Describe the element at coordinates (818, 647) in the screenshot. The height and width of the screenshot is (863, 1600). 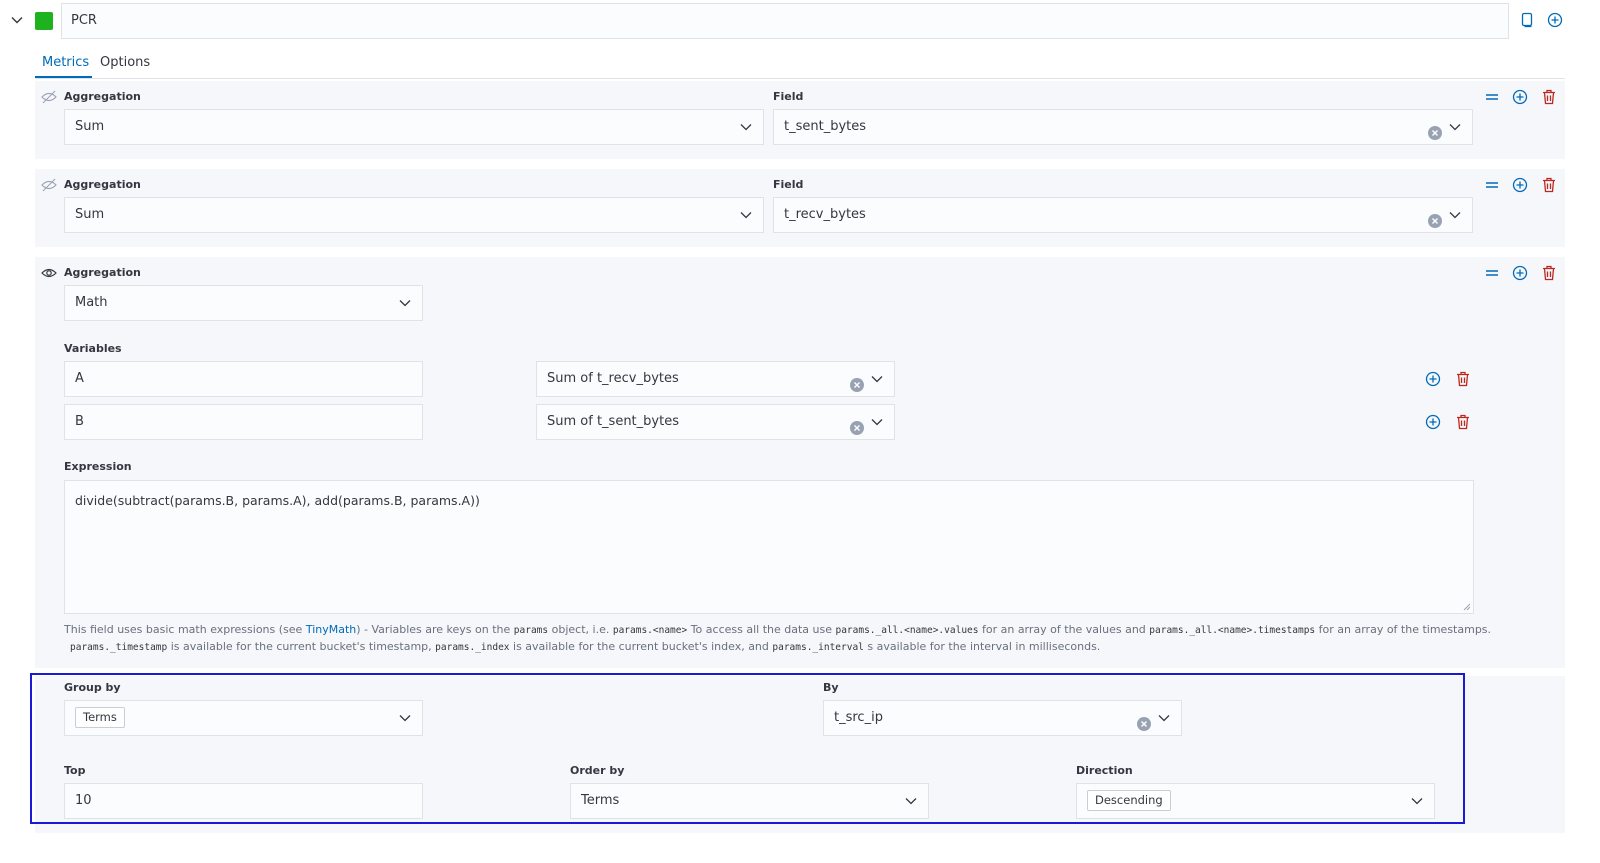
I see `help-code: params._interval` at that location.